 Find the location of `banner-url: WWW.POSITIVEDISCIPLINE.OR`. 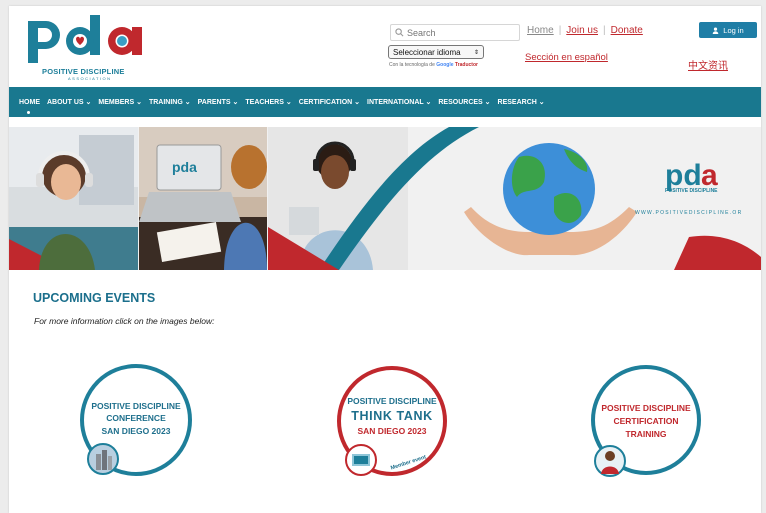

banner-url: WWW.POSITIVEDISCIPLINE.OR is located at coordinates (689, 213).